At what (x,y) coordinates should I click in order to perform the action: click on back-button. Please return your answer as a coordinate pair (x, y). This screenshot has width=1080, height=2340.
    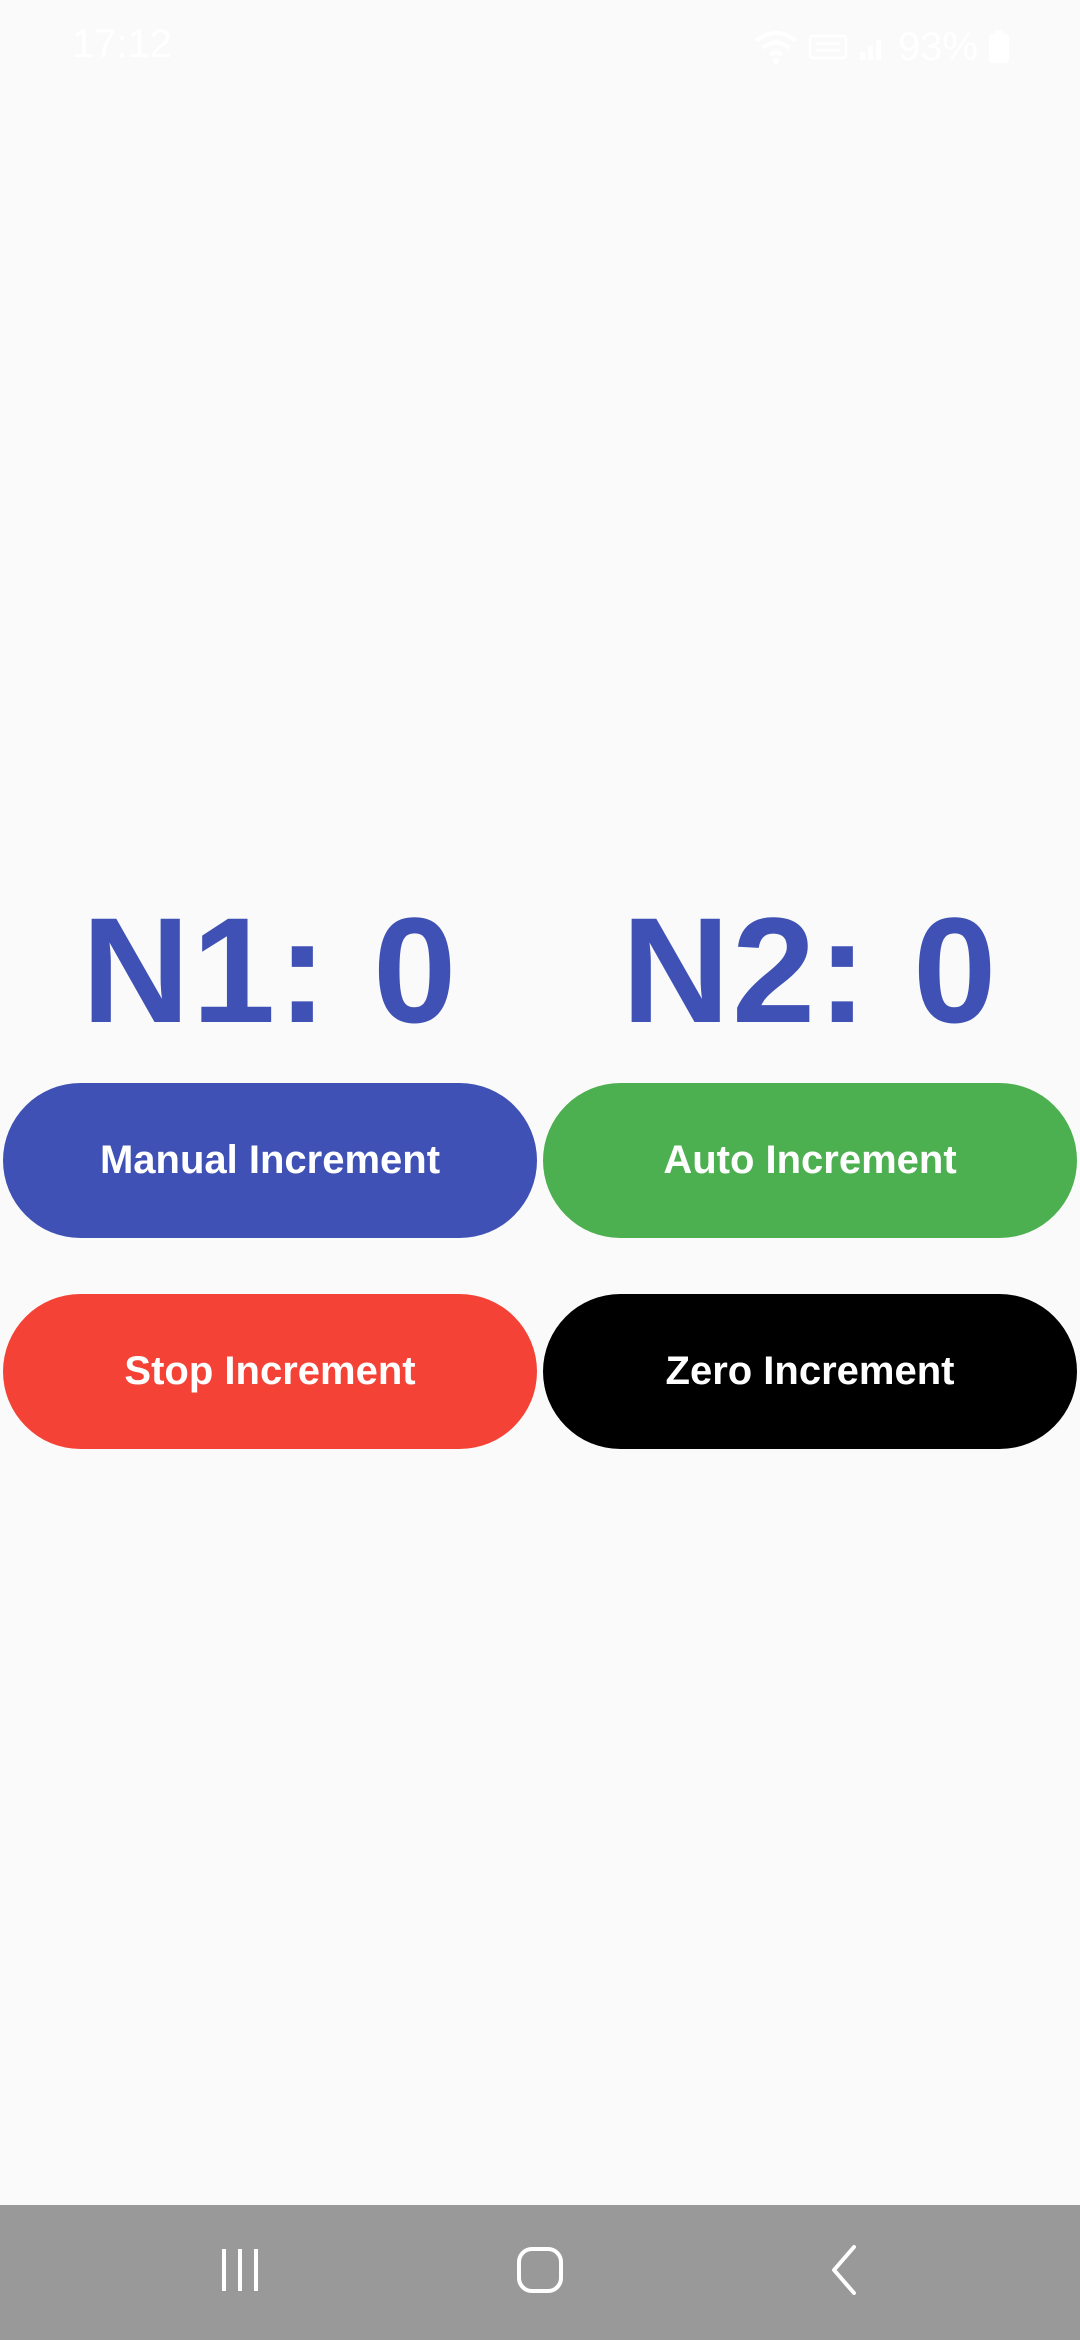
    Looking at the image, I should click on (845, 2272).